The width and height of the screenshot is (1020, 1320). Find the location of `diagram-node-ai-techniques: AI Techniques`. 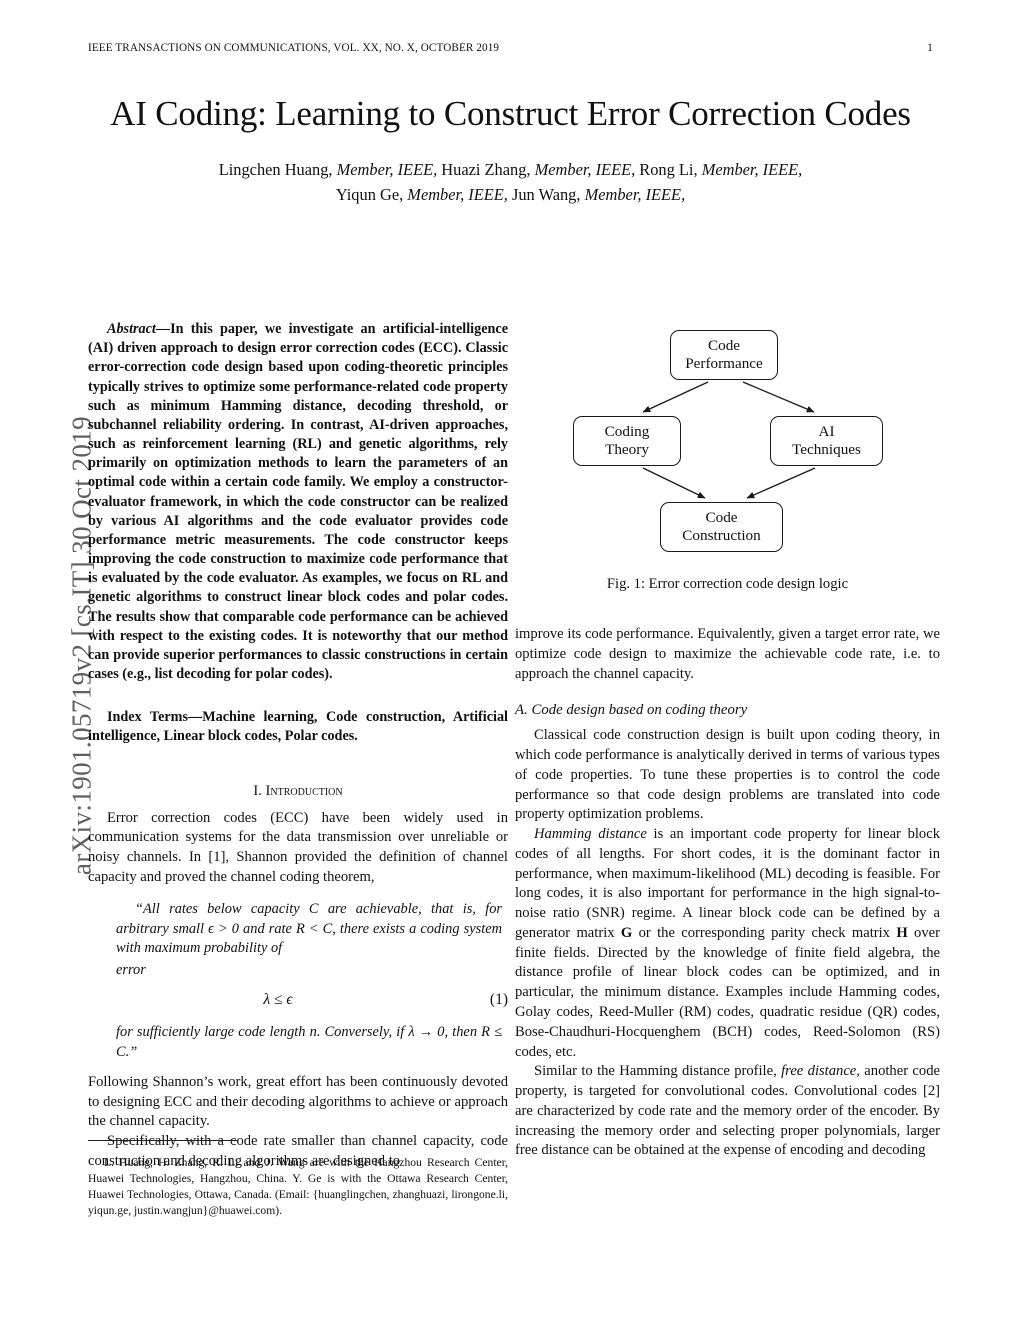

diagram-node-ai-techniques: AI Techniques is located at coordinates (826, 441).